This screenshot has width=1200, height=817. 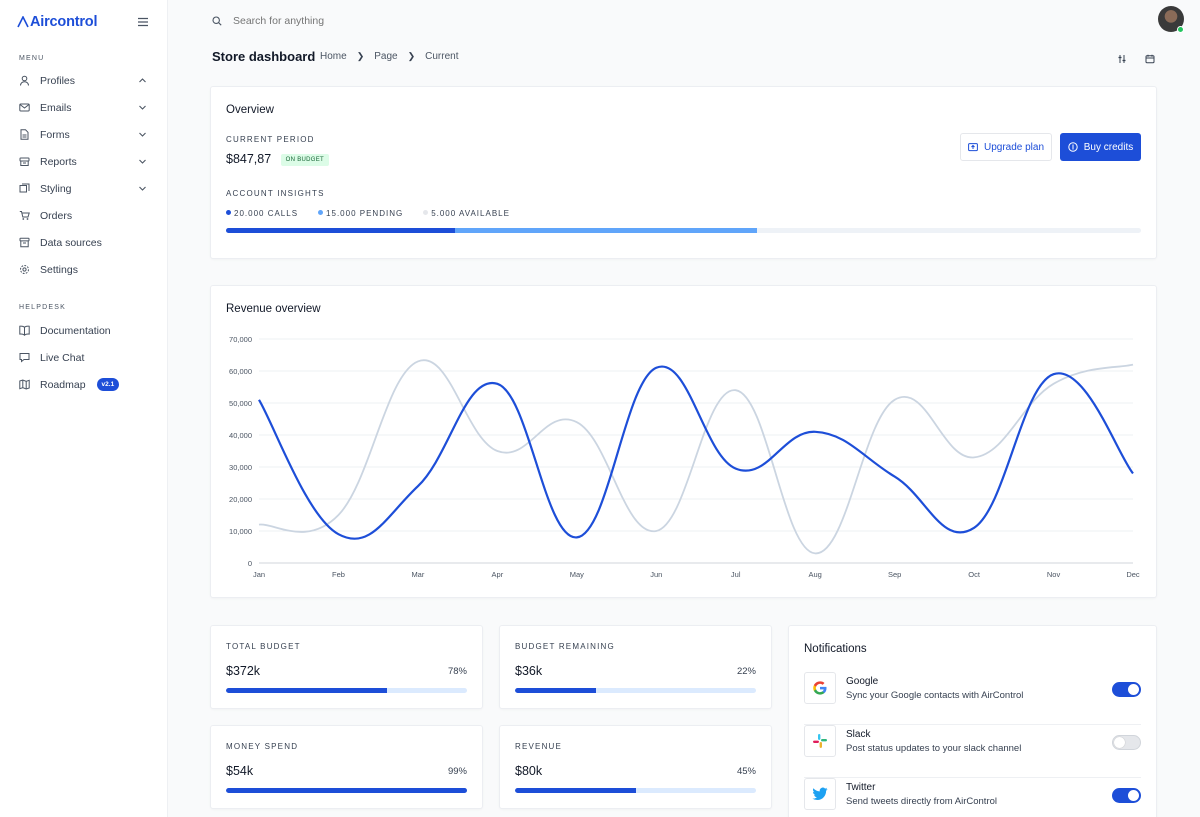 What do you see at coordinates (75, 330) in the screenshot?
I see `sidebar-item-label: Documentation` at bounding box center [75, 330].